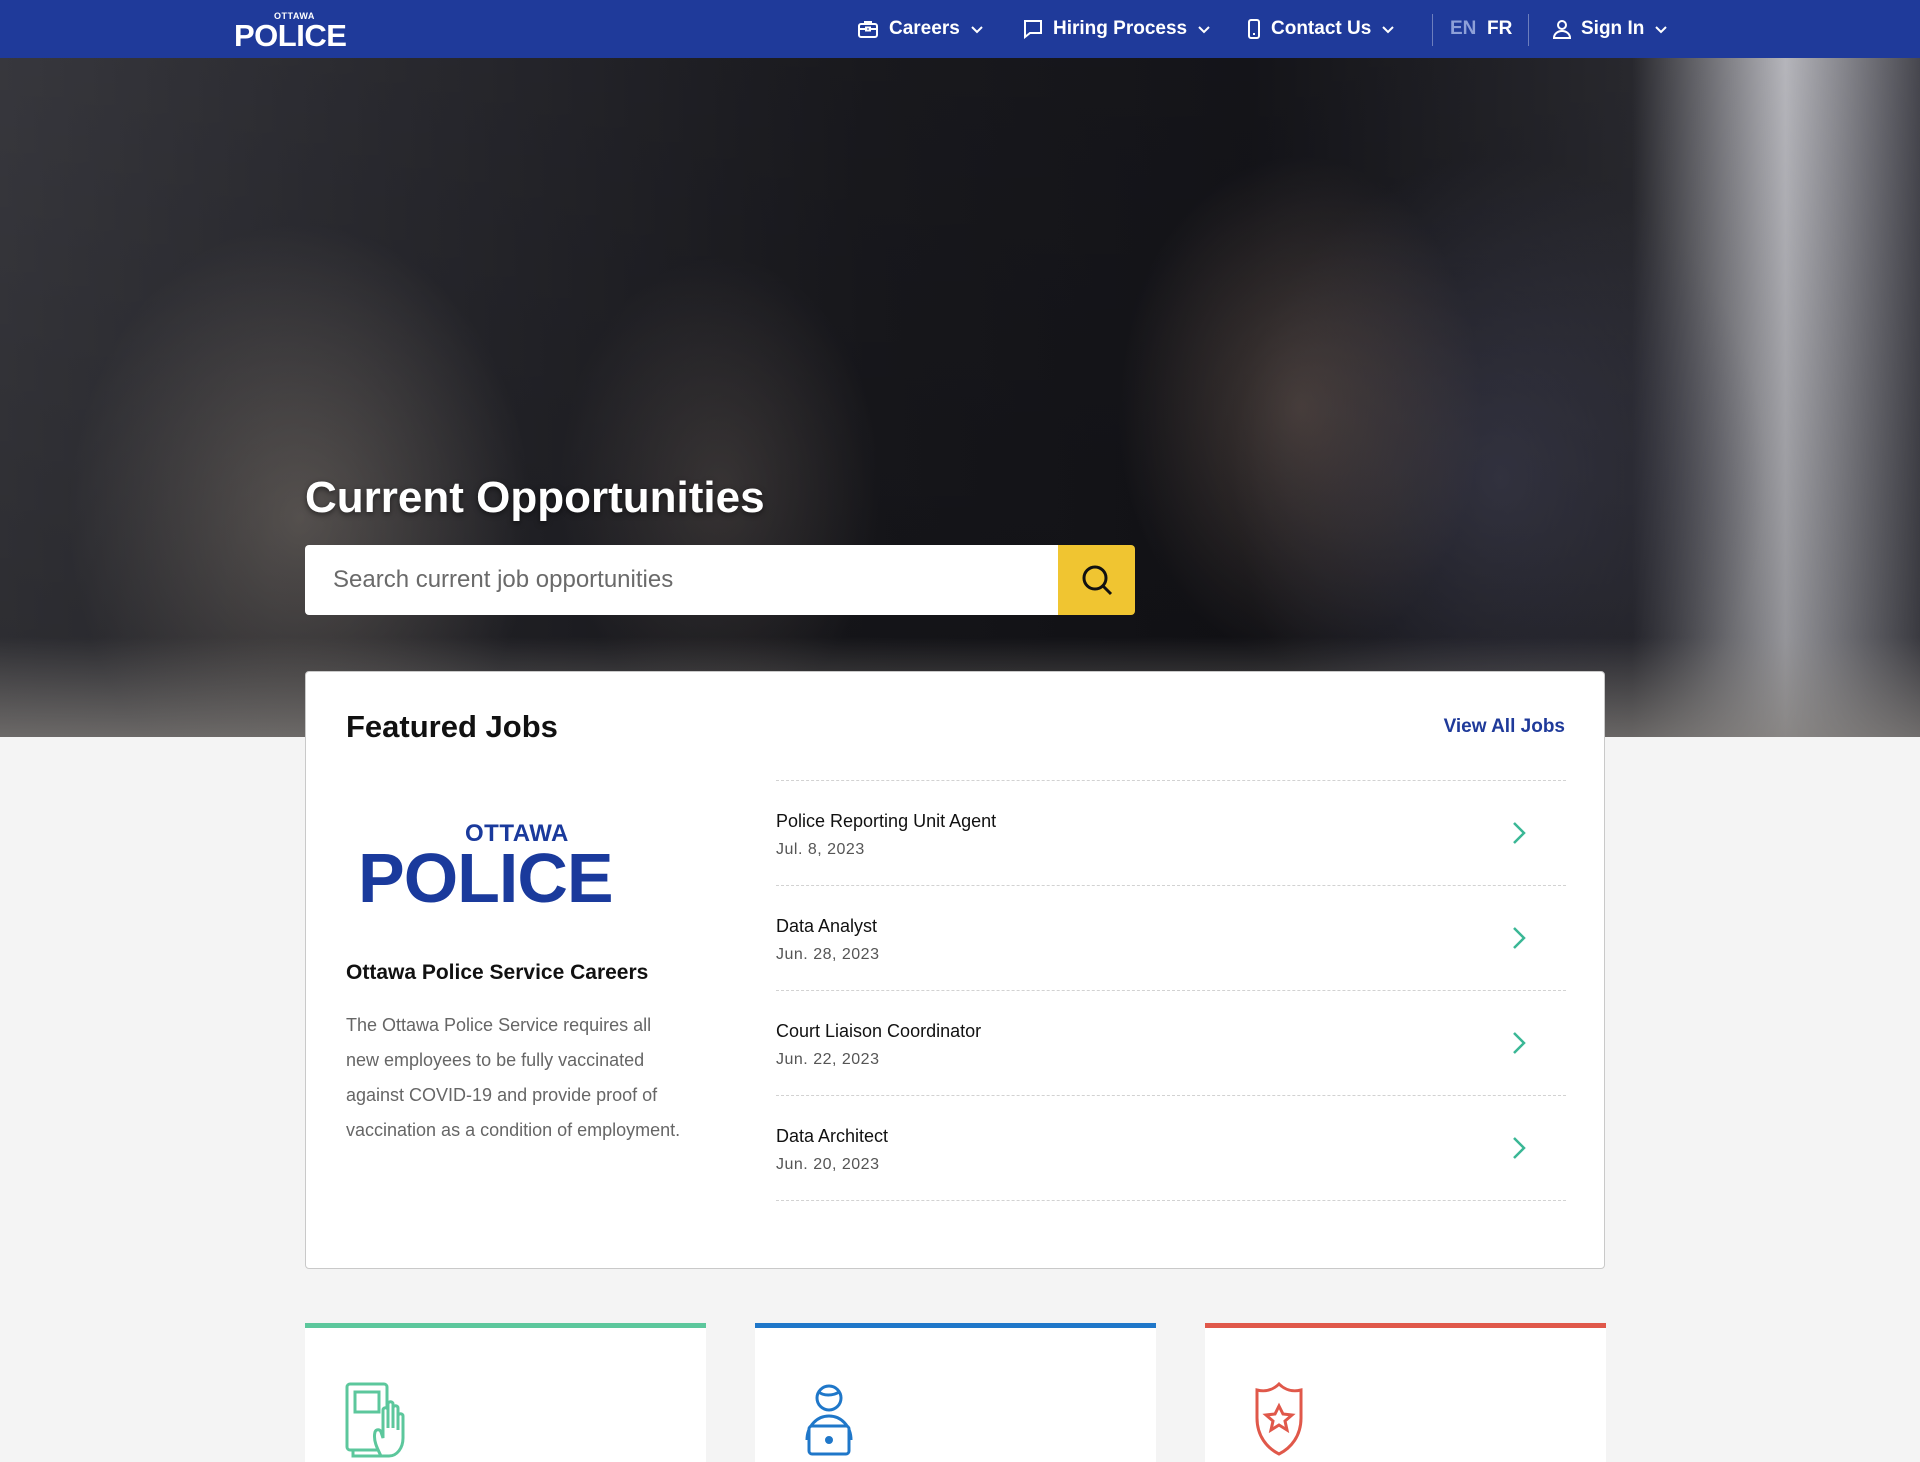 Image resolution: width=1920 pixels, height=1462 pixels. I want to click on job-date: Jul. 8, 2023, so click(820, 849).